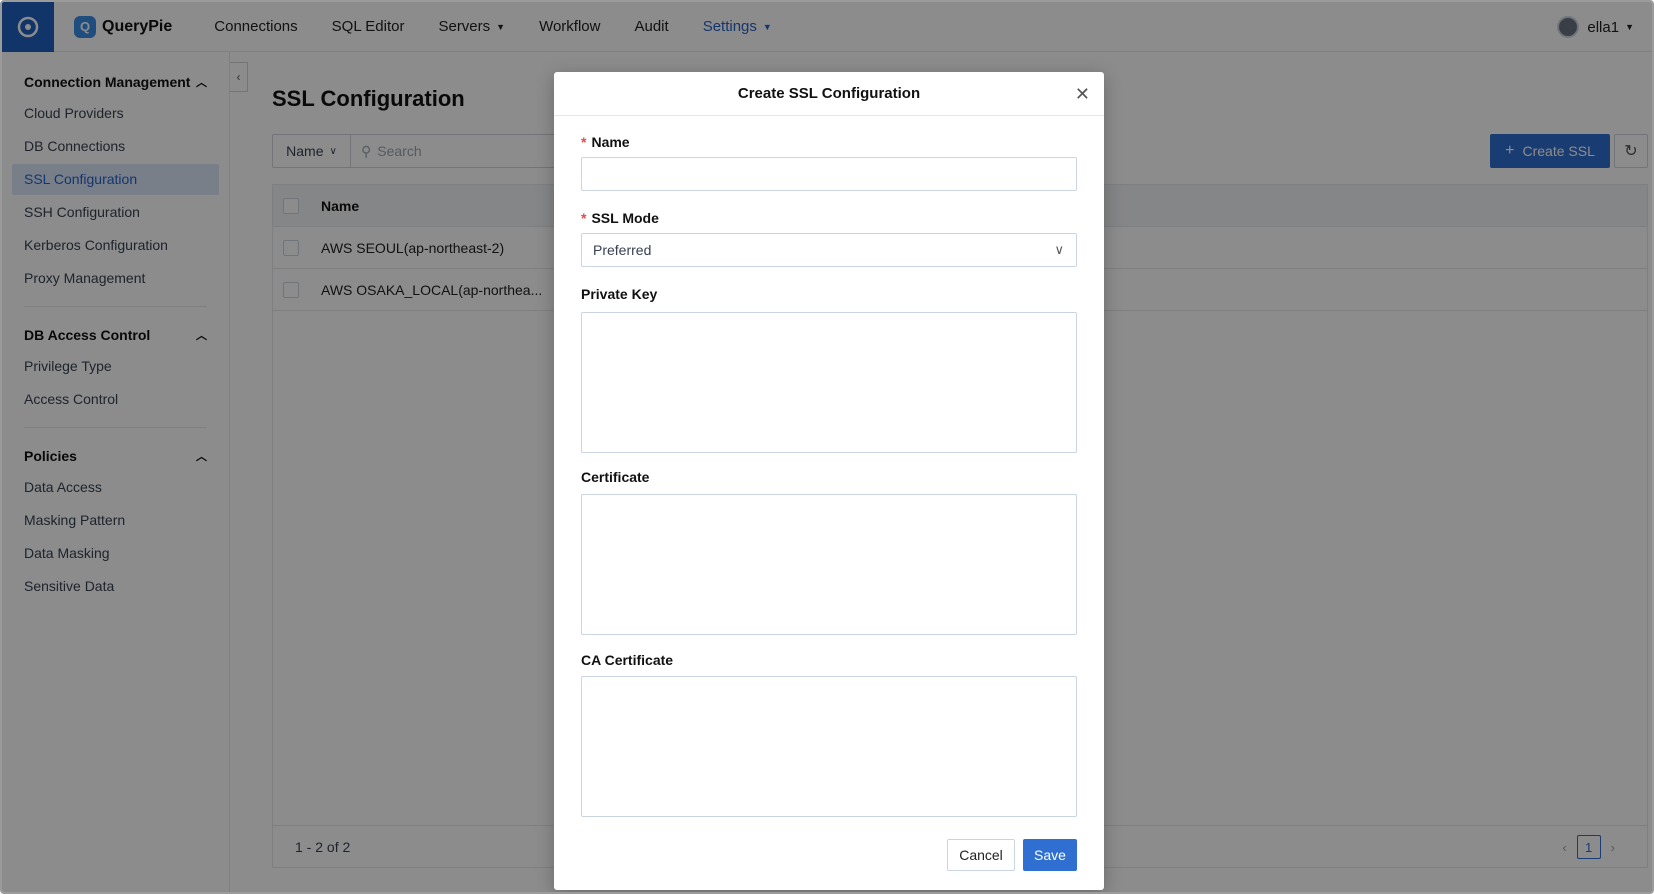 This screenshot has width=1654, height=894. What do you see at coordinates (1050, 855) in the screenshot?
I see `save-button: Save` at bounding box center [1050, 855].